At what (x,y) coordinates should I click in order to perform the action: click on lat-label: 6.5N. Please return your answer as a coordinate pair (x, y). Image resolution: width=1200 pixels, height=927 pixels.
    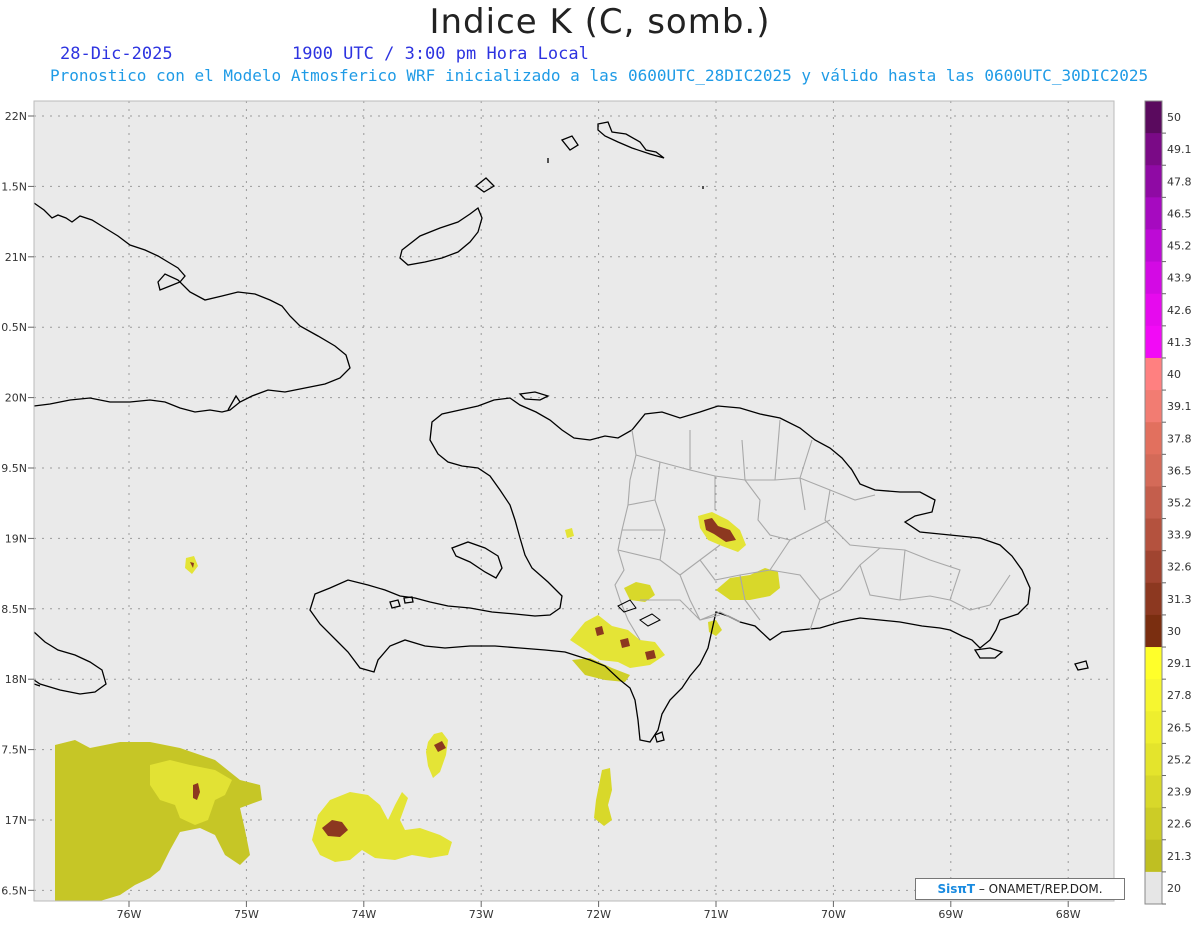
    Looking at the image, I should click on (14, 890).